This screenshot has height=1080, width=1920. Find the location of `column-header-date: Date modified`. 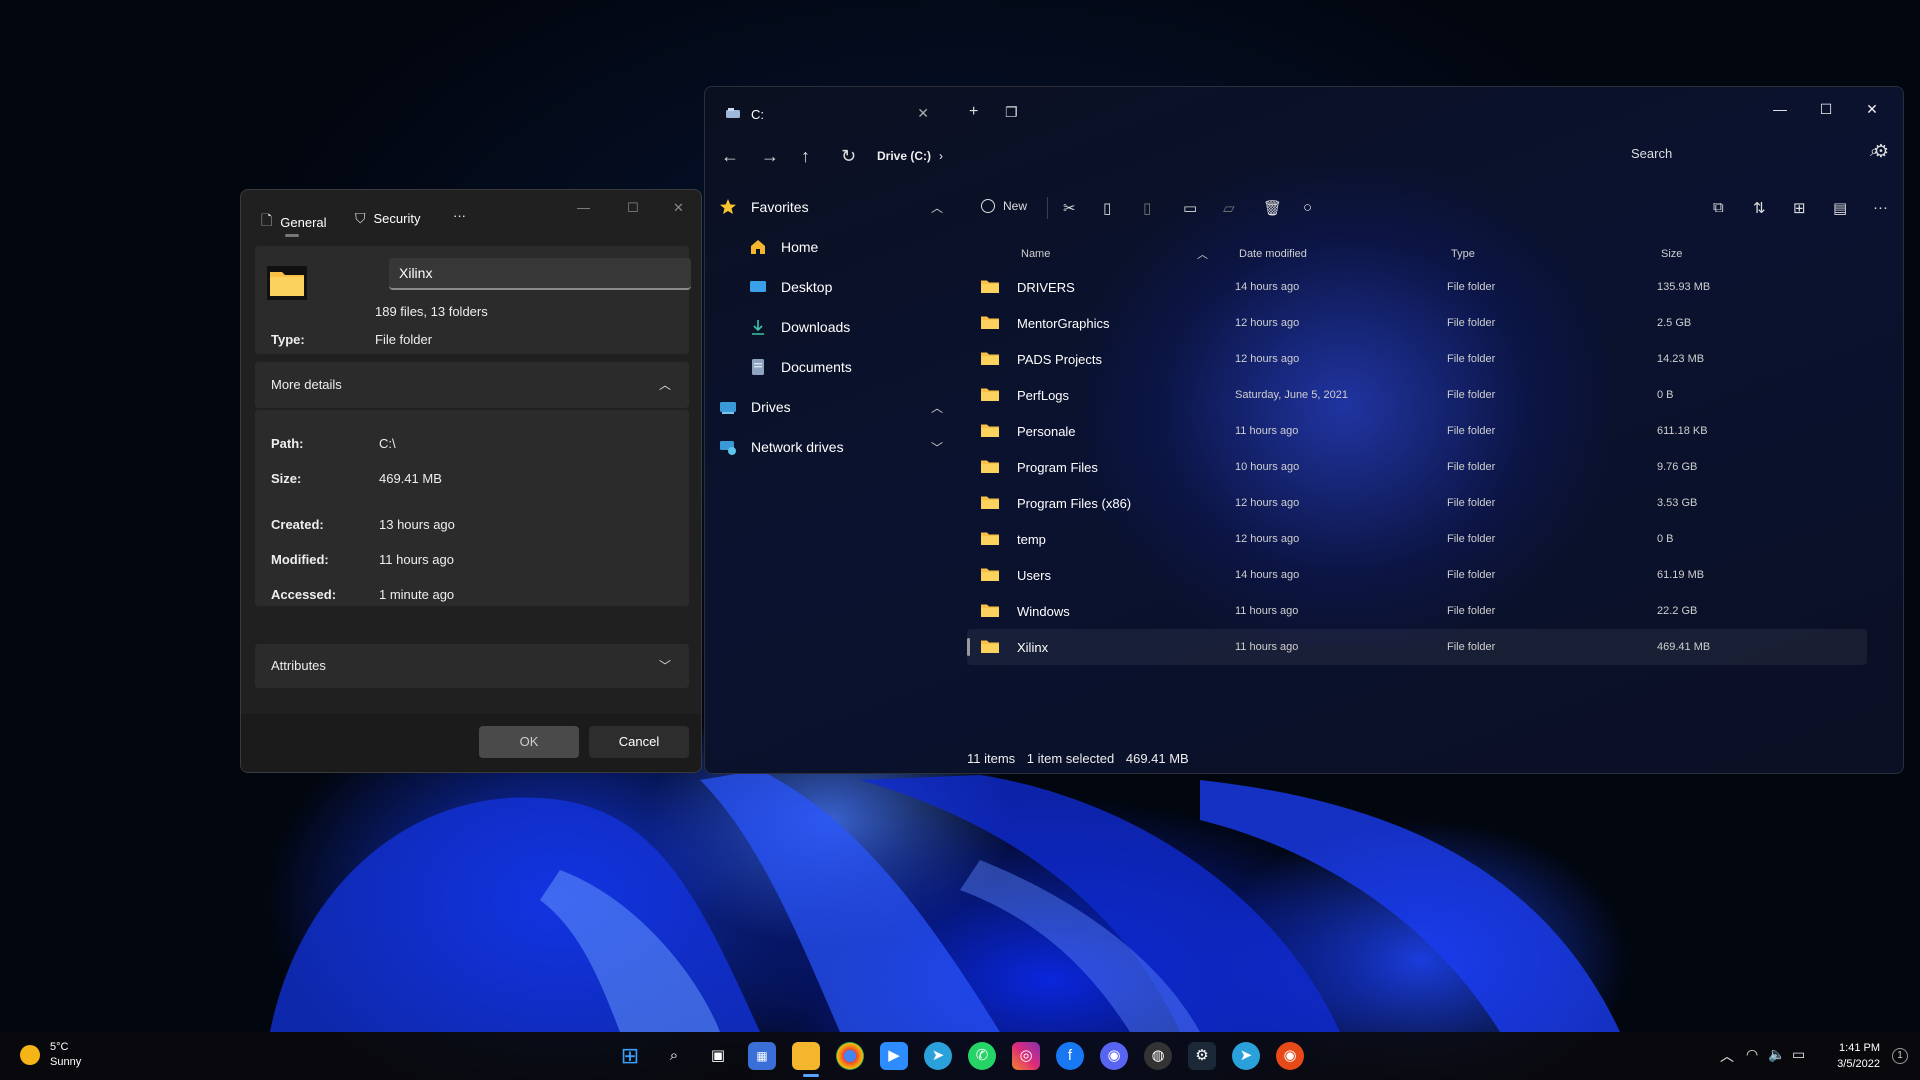

column-header-date: Date modified is located at coordinates (1273, 254).